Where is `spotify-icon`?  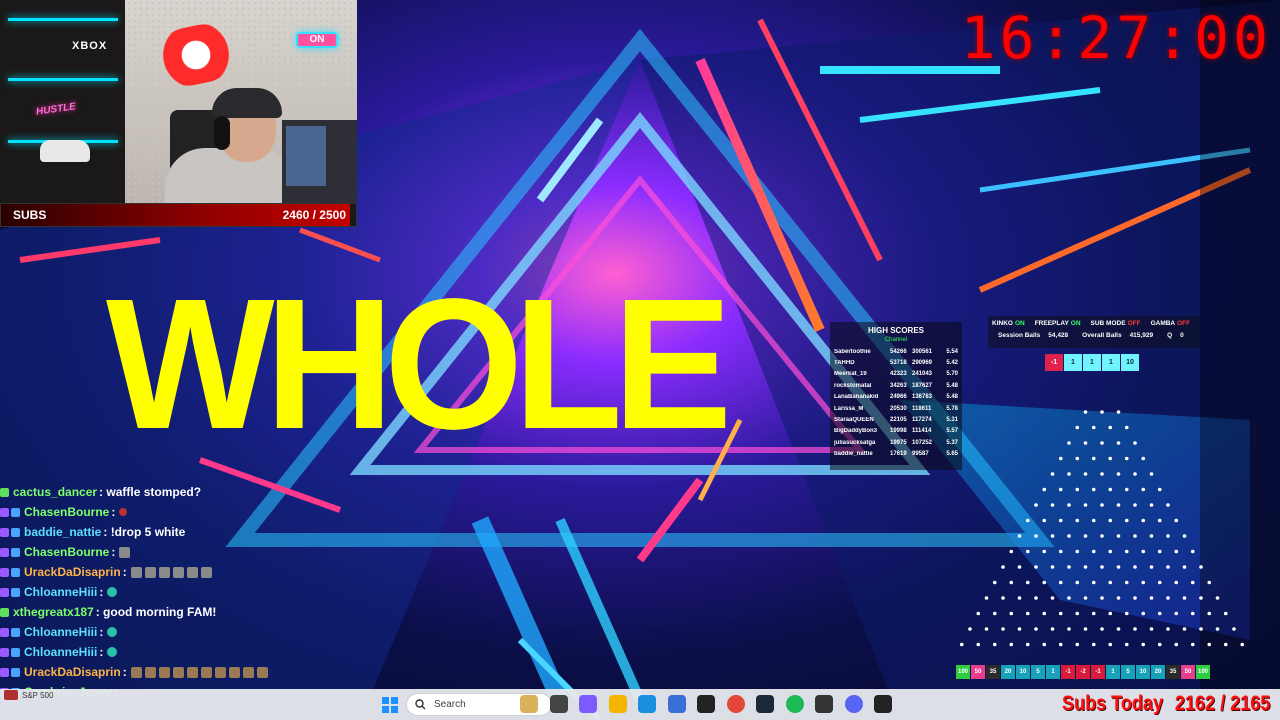
spotify-icon is located at coordinates (794, 704).